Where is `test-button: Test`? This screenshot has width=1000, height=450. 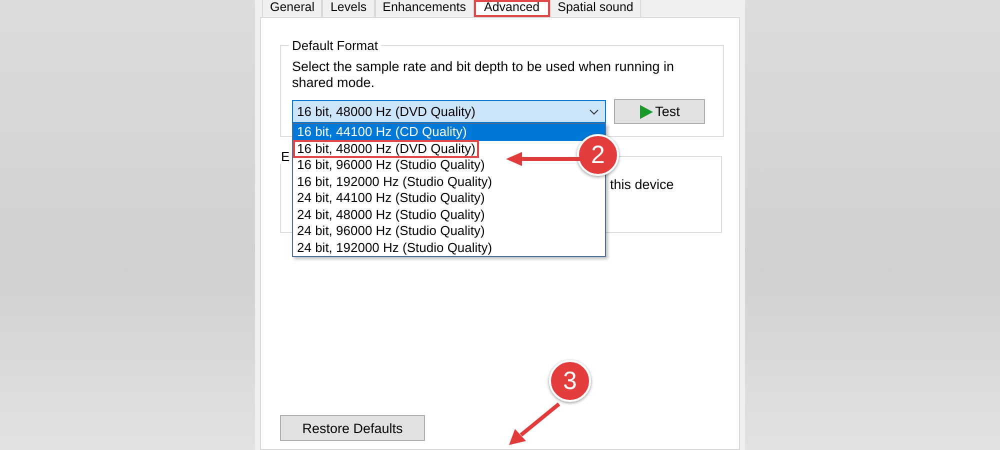
test-button: Test is located at coordinates (659, 111).